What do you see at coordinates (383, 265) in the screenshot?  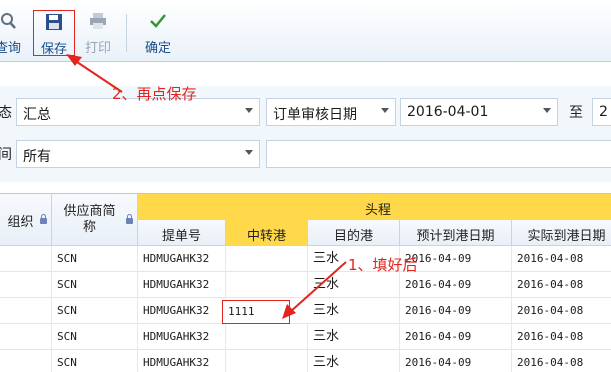 I see `annotation-step1: 1、填好后` at bounding box center [383, 265].